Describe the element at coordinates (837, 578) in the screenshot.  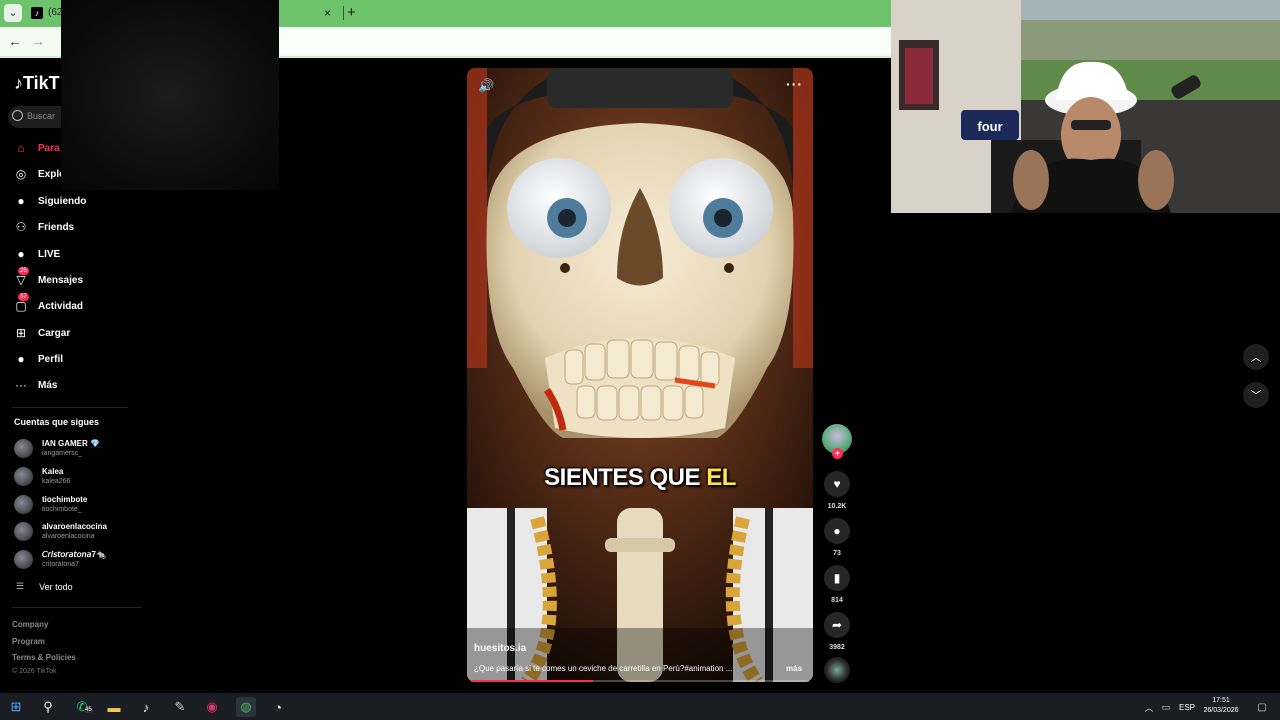
I see `save-button: ▮` at that location.